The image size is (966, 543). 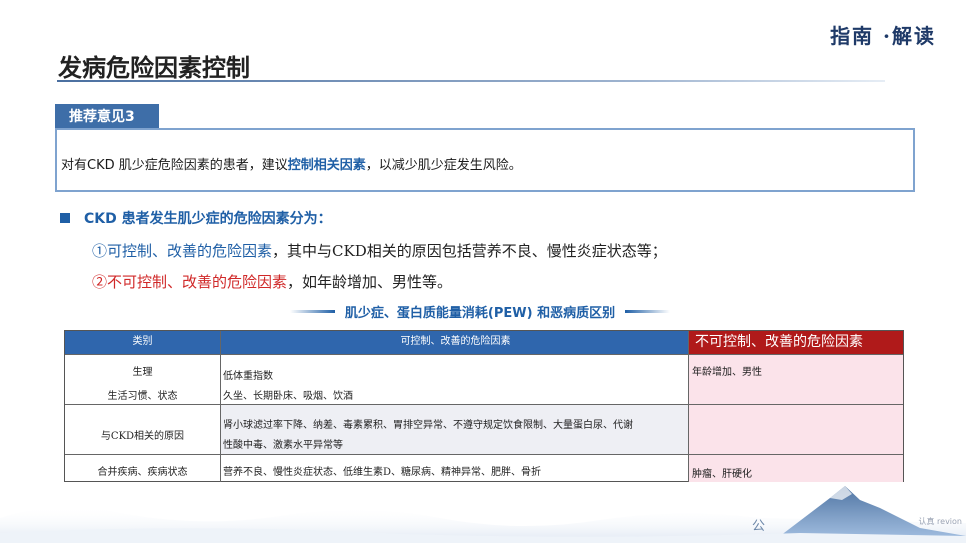 I want to click on recommendation-text: 对有CKD 肌少症危险因素的患者，建议控制相关因素，以减少肌少症发生风险。, so click(x=291, y=163).